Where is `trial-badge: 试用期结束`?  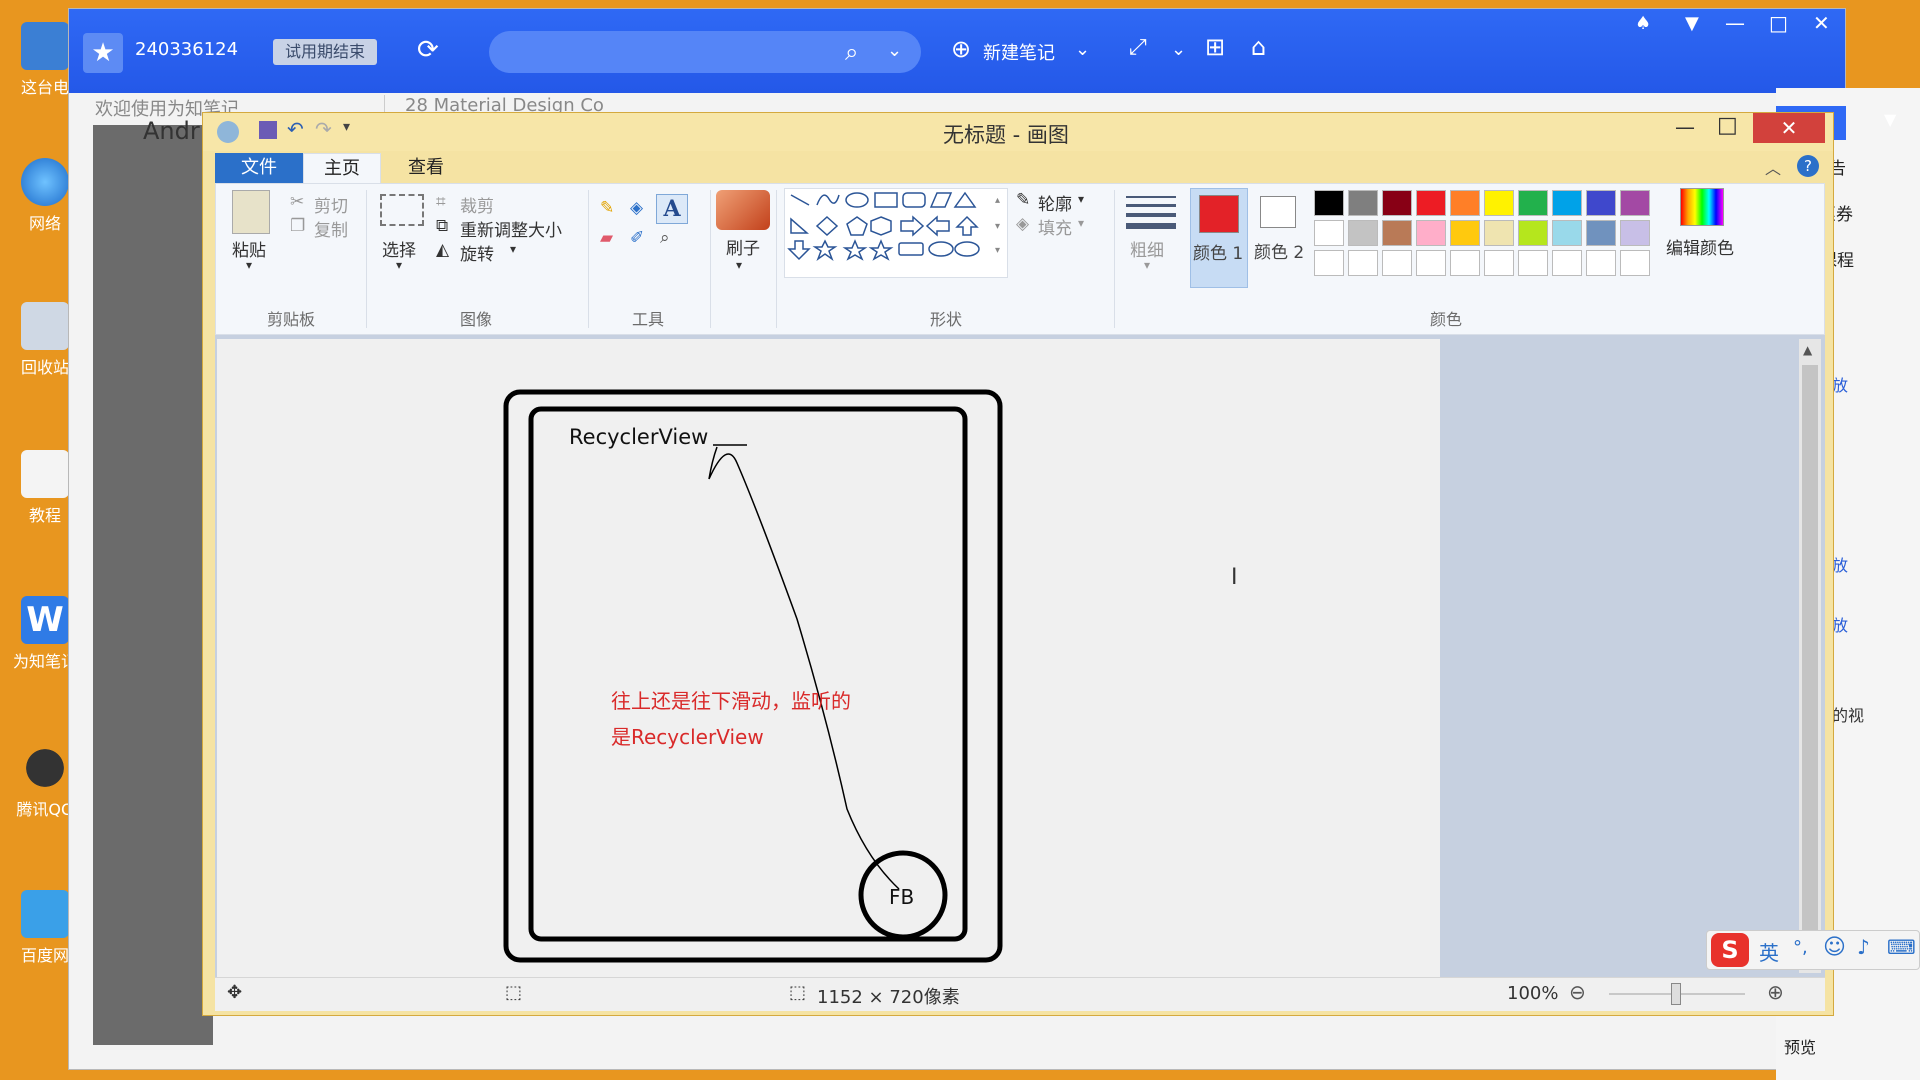 trial-badge: 试用期结束 is located at coordinates (325, 52).